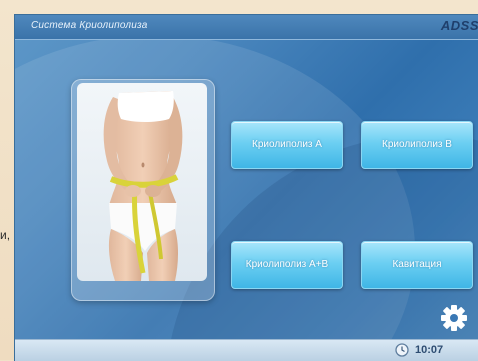  What do you see at coordinates (429, 350) in the screenshot?
I see `clock-time: 10:07` at bounding box center [429, 350].